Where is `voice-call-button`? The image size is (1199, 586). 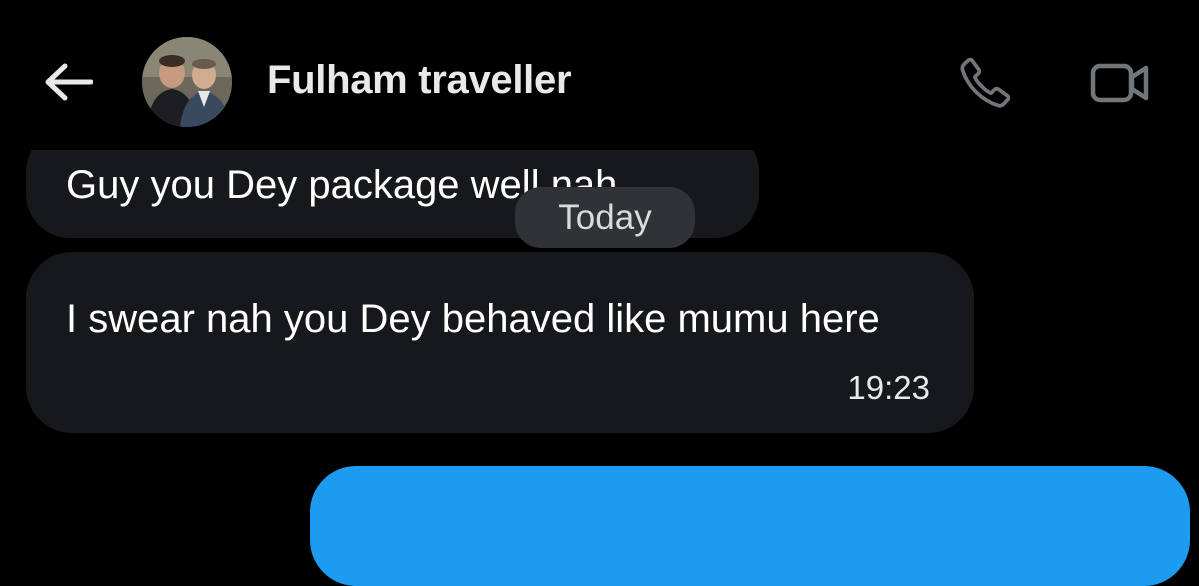
voice-call-button is located at coordinates (985, 83).